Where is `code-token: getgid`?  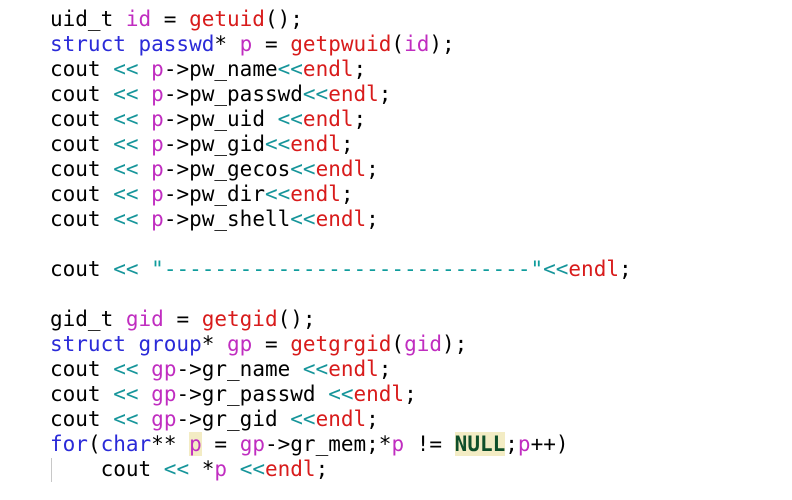 code-token: getgid is located at coordinates (239, 319).